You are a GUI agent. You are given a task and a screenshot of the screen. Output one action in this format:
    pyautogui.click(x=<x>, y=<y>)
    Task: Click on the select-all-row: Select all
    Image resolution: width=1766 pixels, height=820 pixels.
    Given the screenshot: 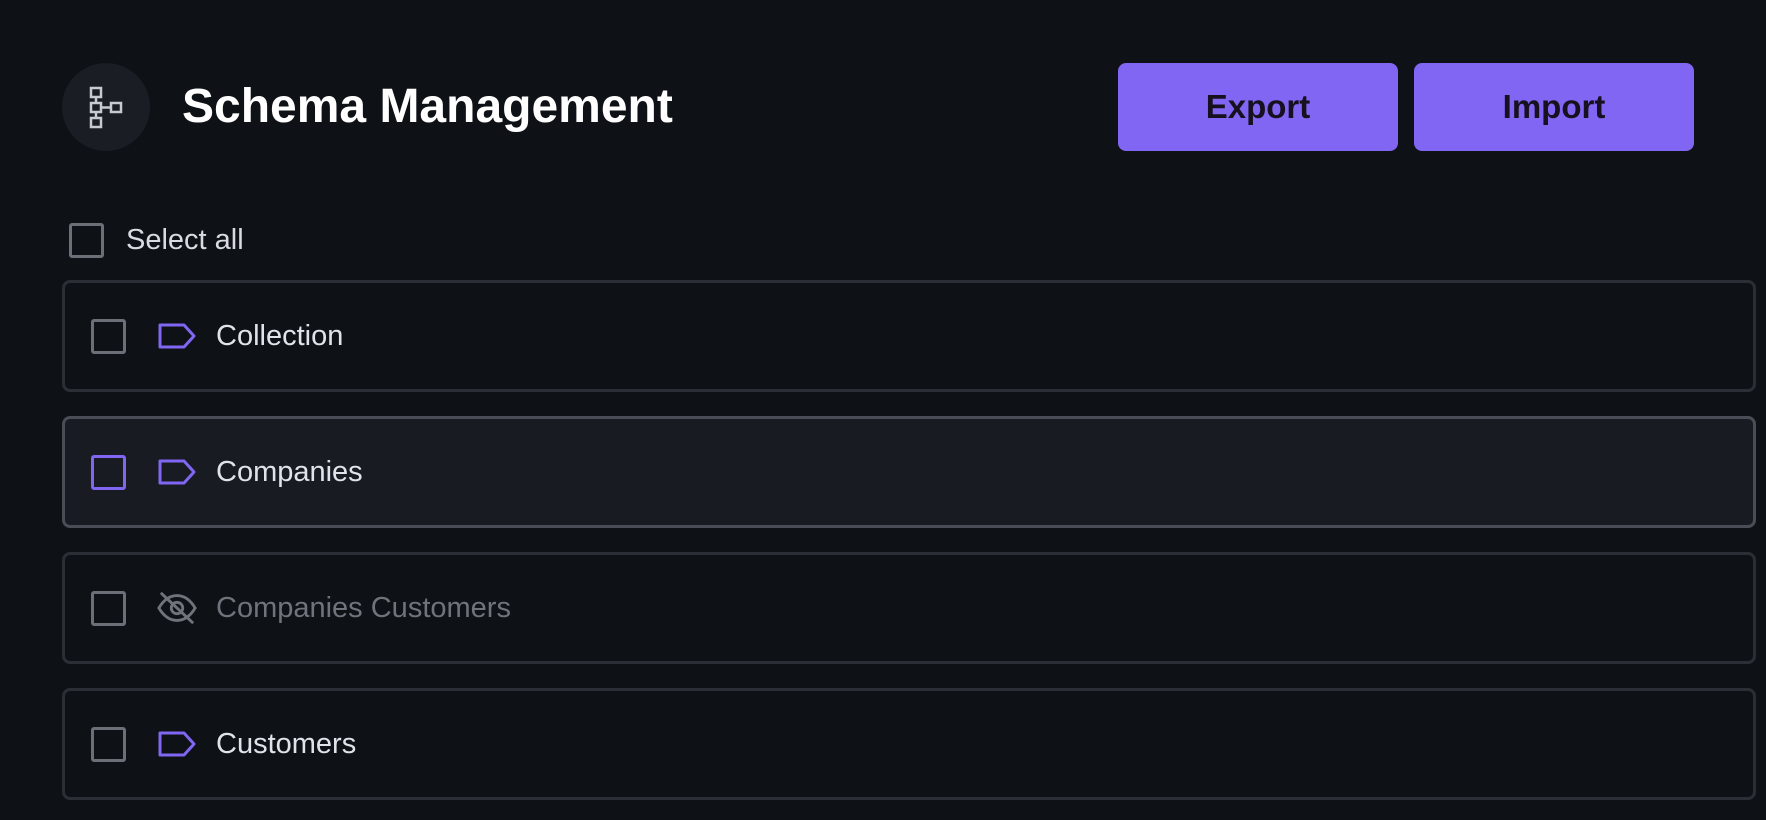 What is the action you would take?
    pyautogui.click(x=156, y=240)
    